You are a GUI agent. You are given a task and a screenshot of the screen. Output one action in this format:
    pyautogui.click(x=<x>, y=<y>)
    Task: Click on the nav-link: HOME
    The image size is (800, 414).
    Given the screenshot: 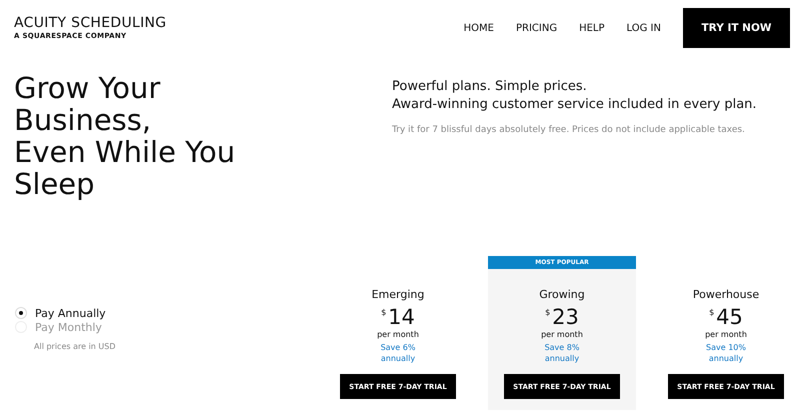 What is the action you would take?
    pyautogui.click(x=479, y=28)
    